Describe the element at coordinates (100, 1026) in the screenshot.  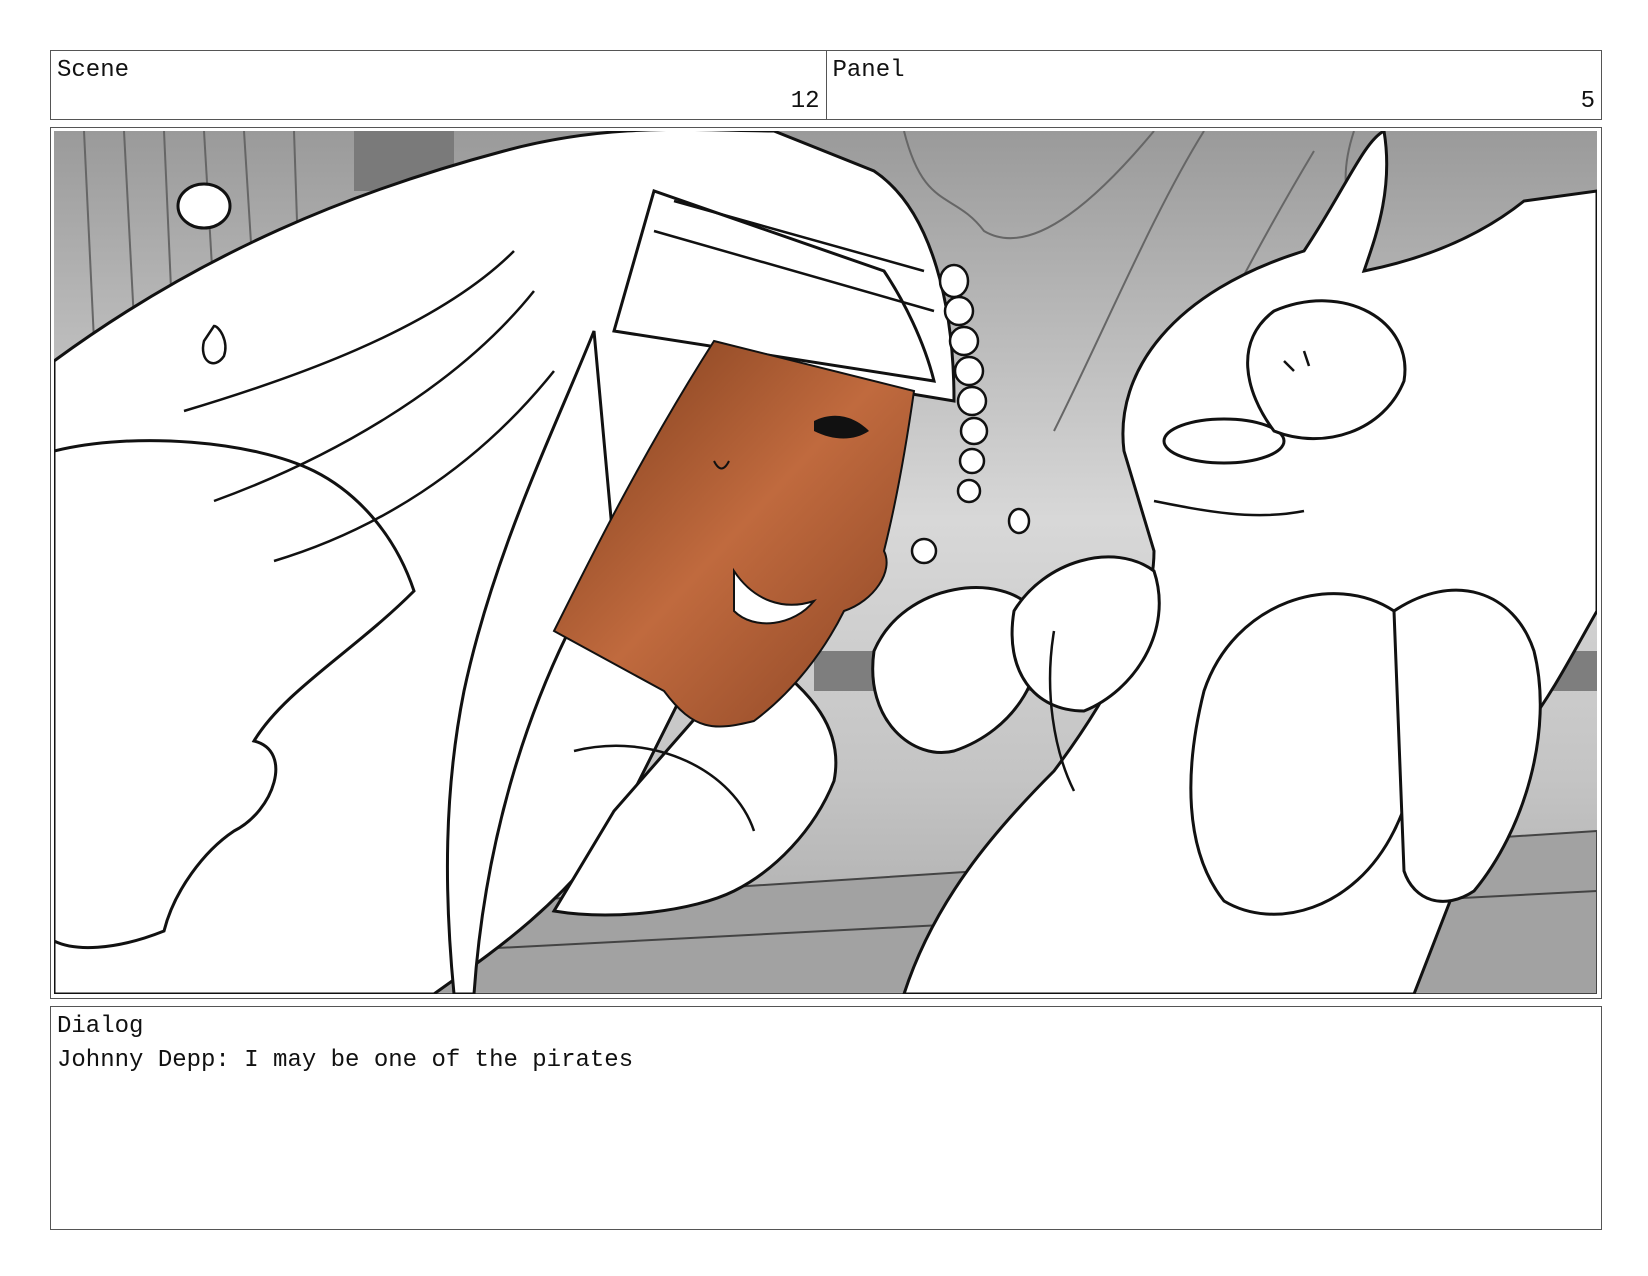
I see `dialog-label: Dialog` at that location.